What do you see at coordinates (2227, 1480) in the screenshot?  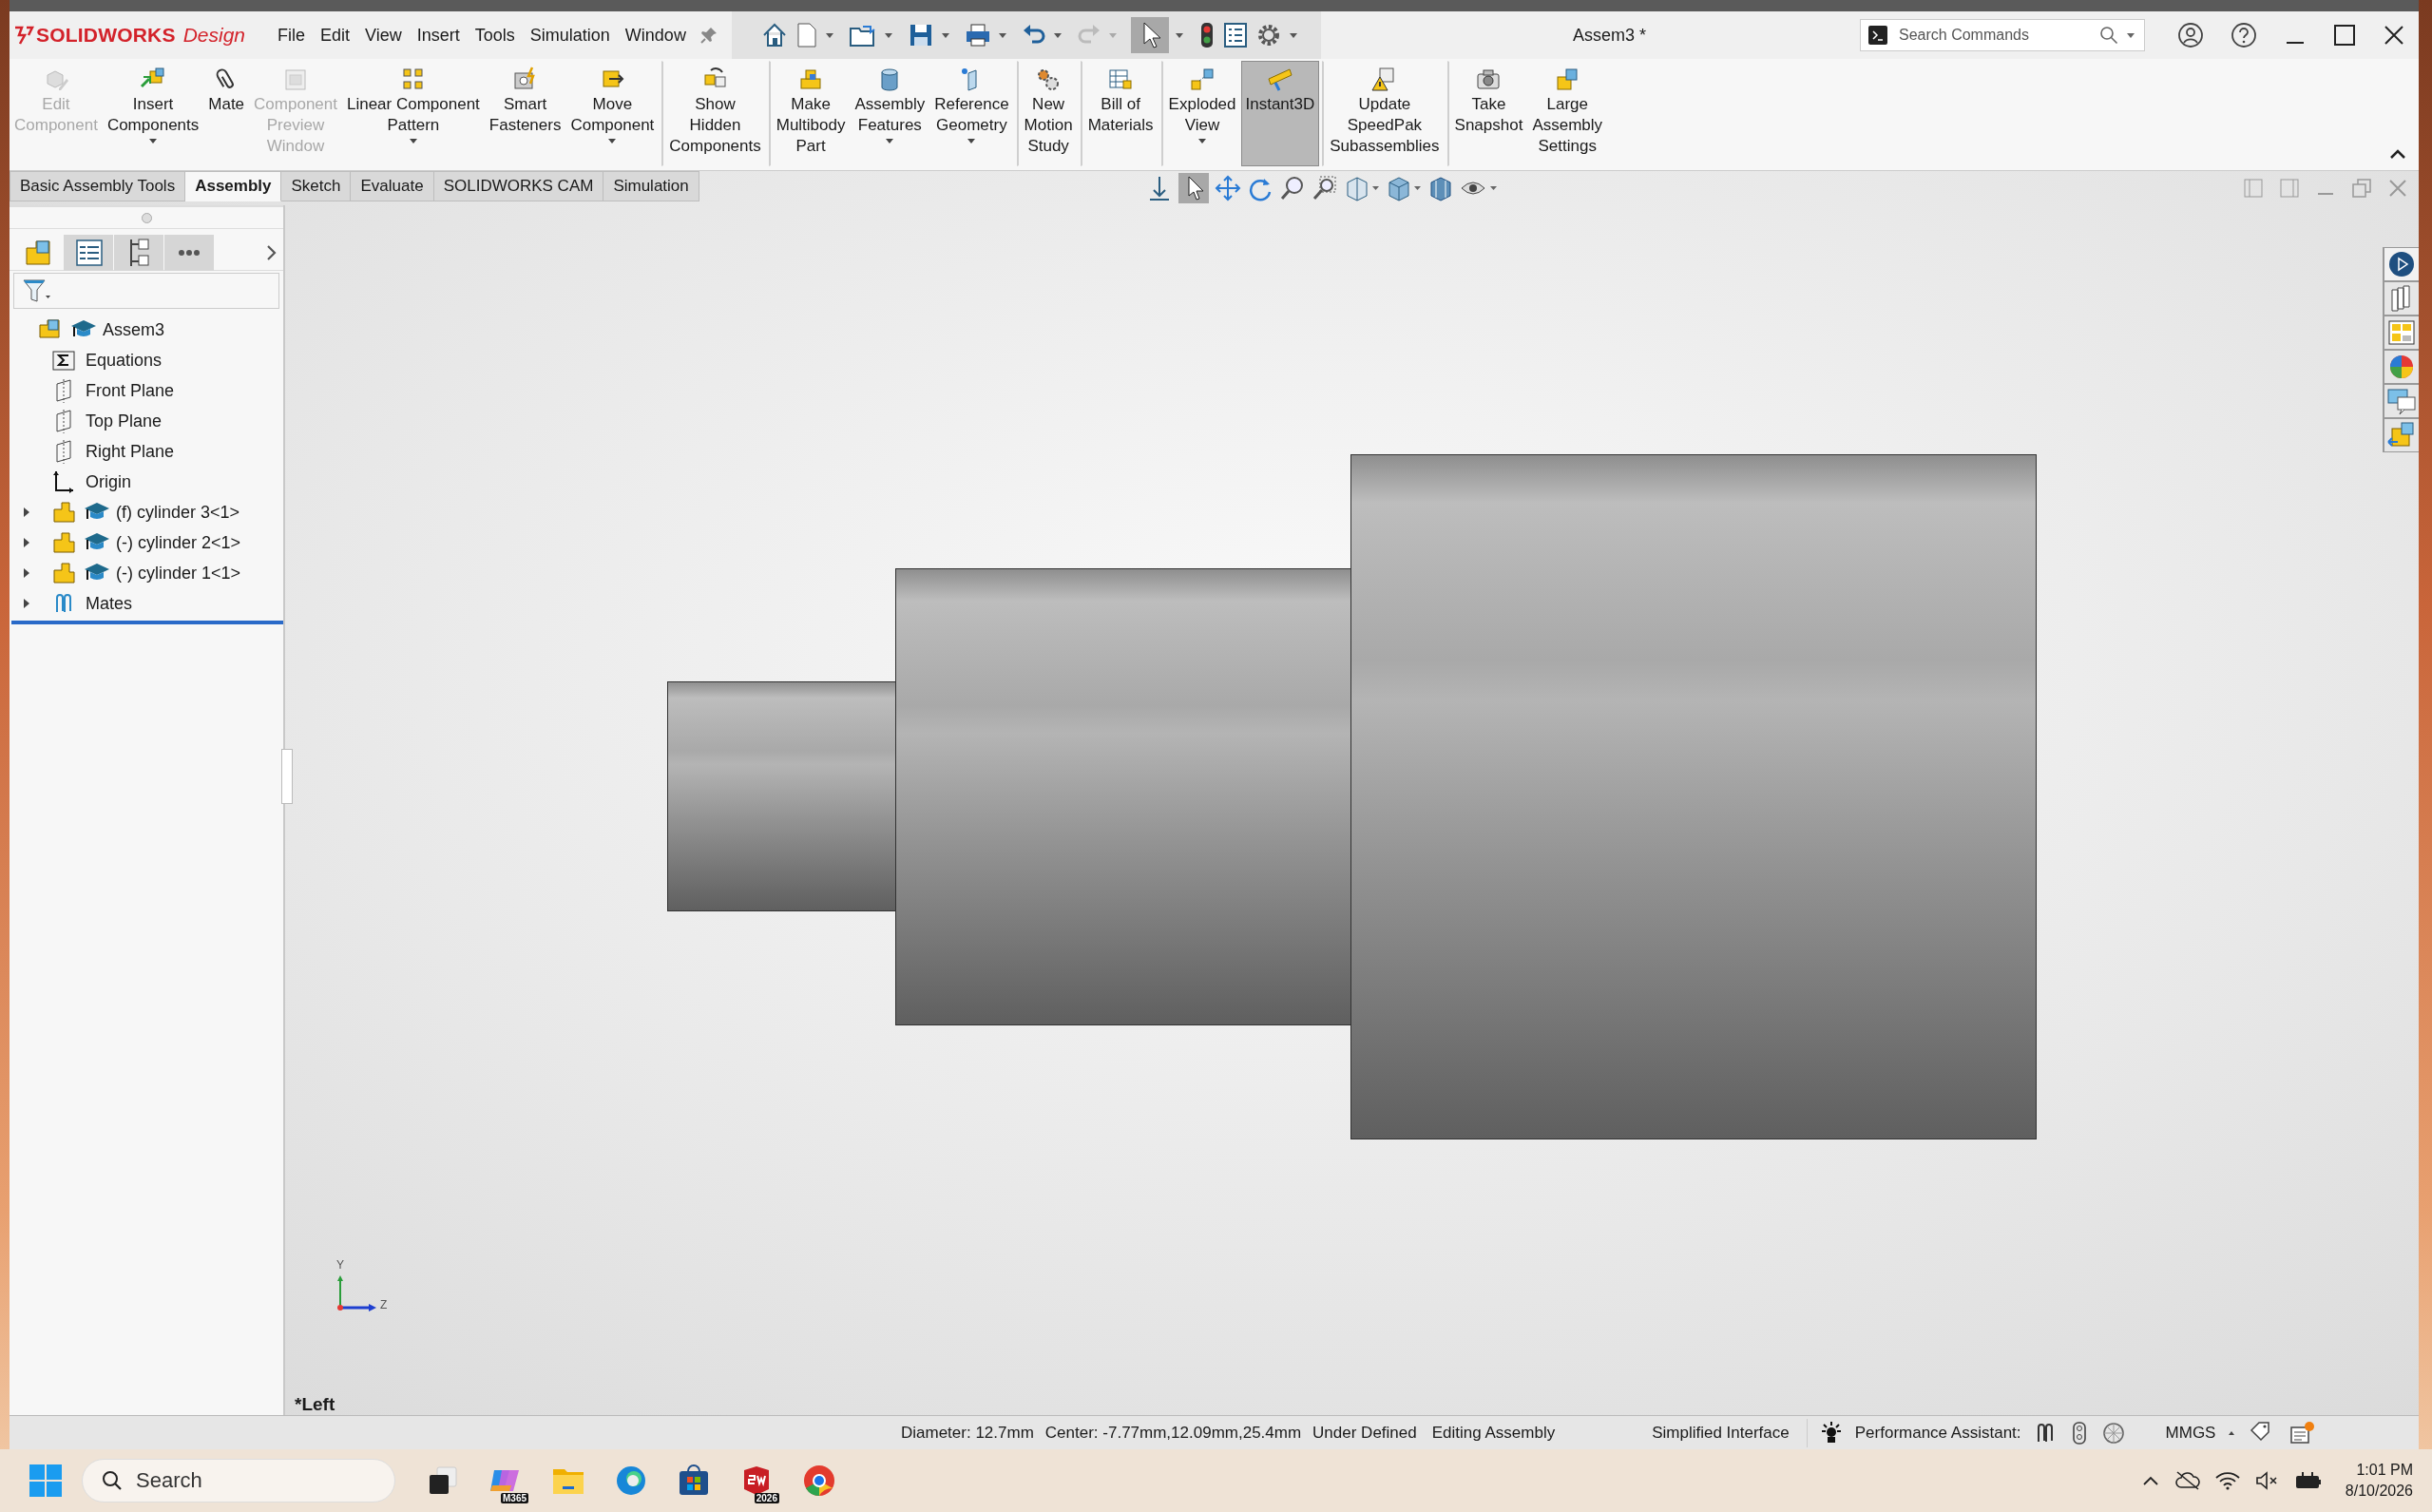 I see `wifi-icon` at bounding box center [2227, 1480].